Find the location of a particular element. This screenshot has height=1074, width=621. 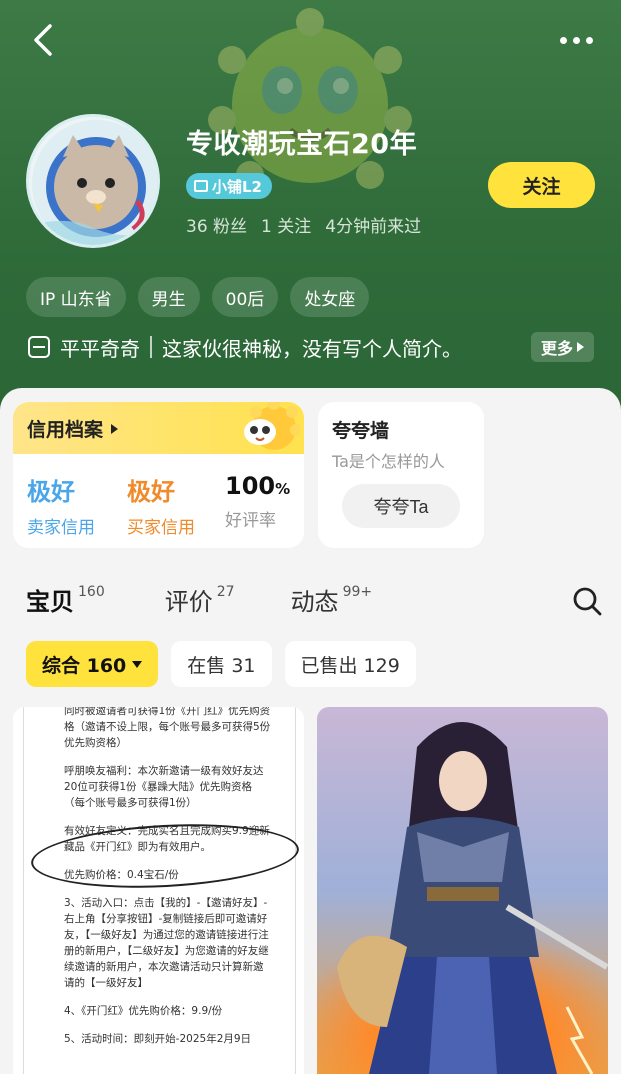

tab-reviews: 评价 27 is located at coordinates (200, 599).